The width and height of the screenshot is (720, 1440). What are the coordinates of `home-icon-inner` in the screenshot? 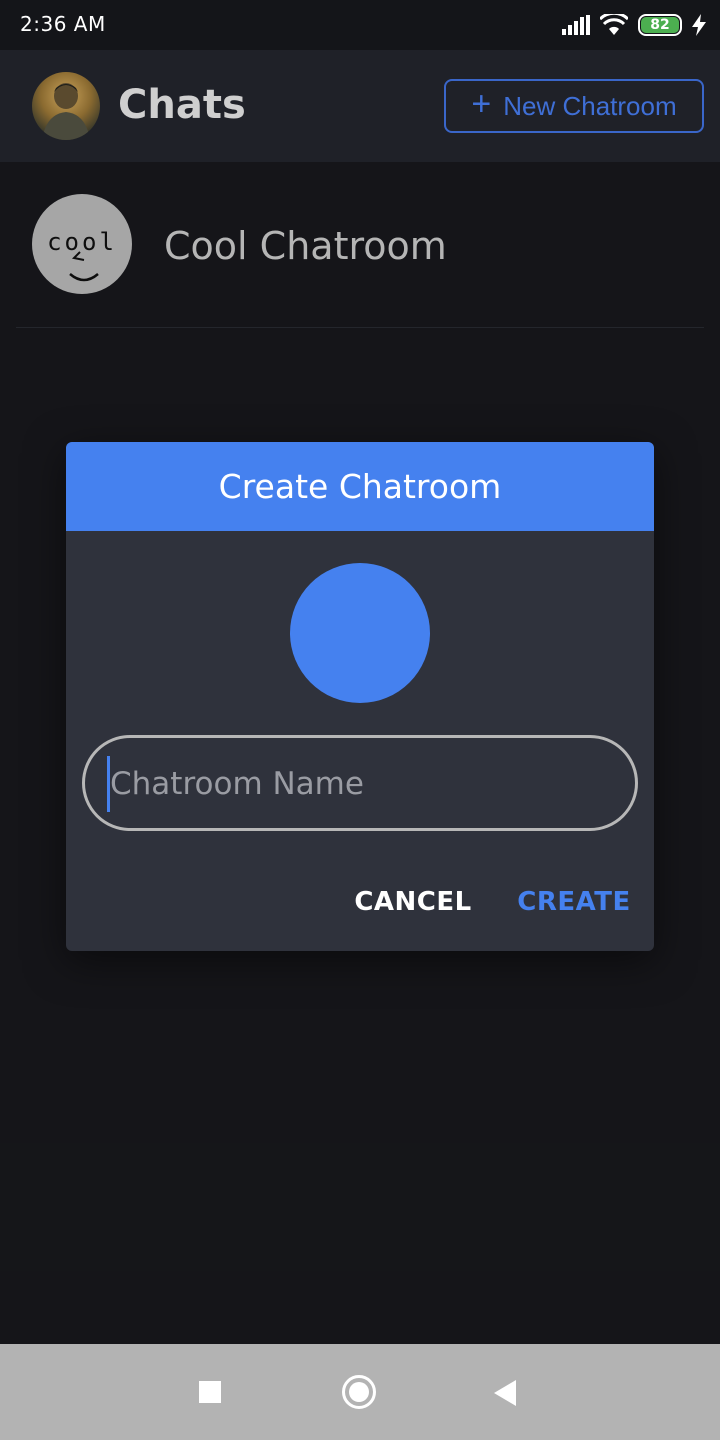 It's located at (359, 1392).